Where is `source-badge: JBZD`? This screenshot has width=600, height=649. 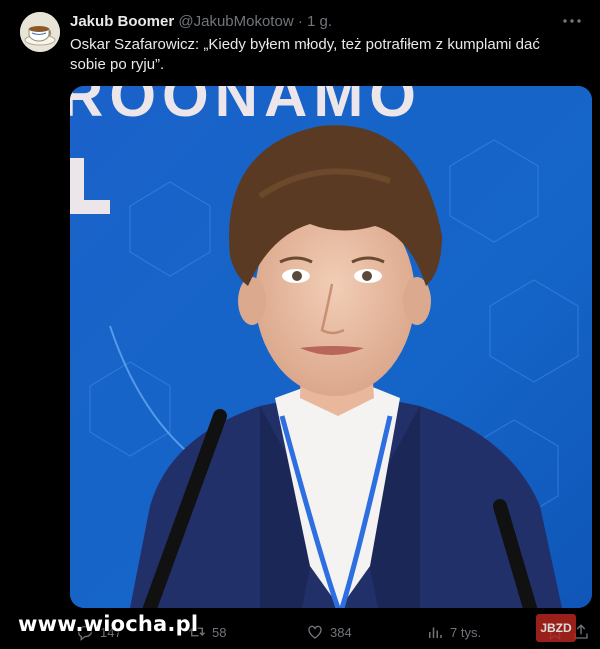
source-badge: JBZD is located at coordinates (556, 628).